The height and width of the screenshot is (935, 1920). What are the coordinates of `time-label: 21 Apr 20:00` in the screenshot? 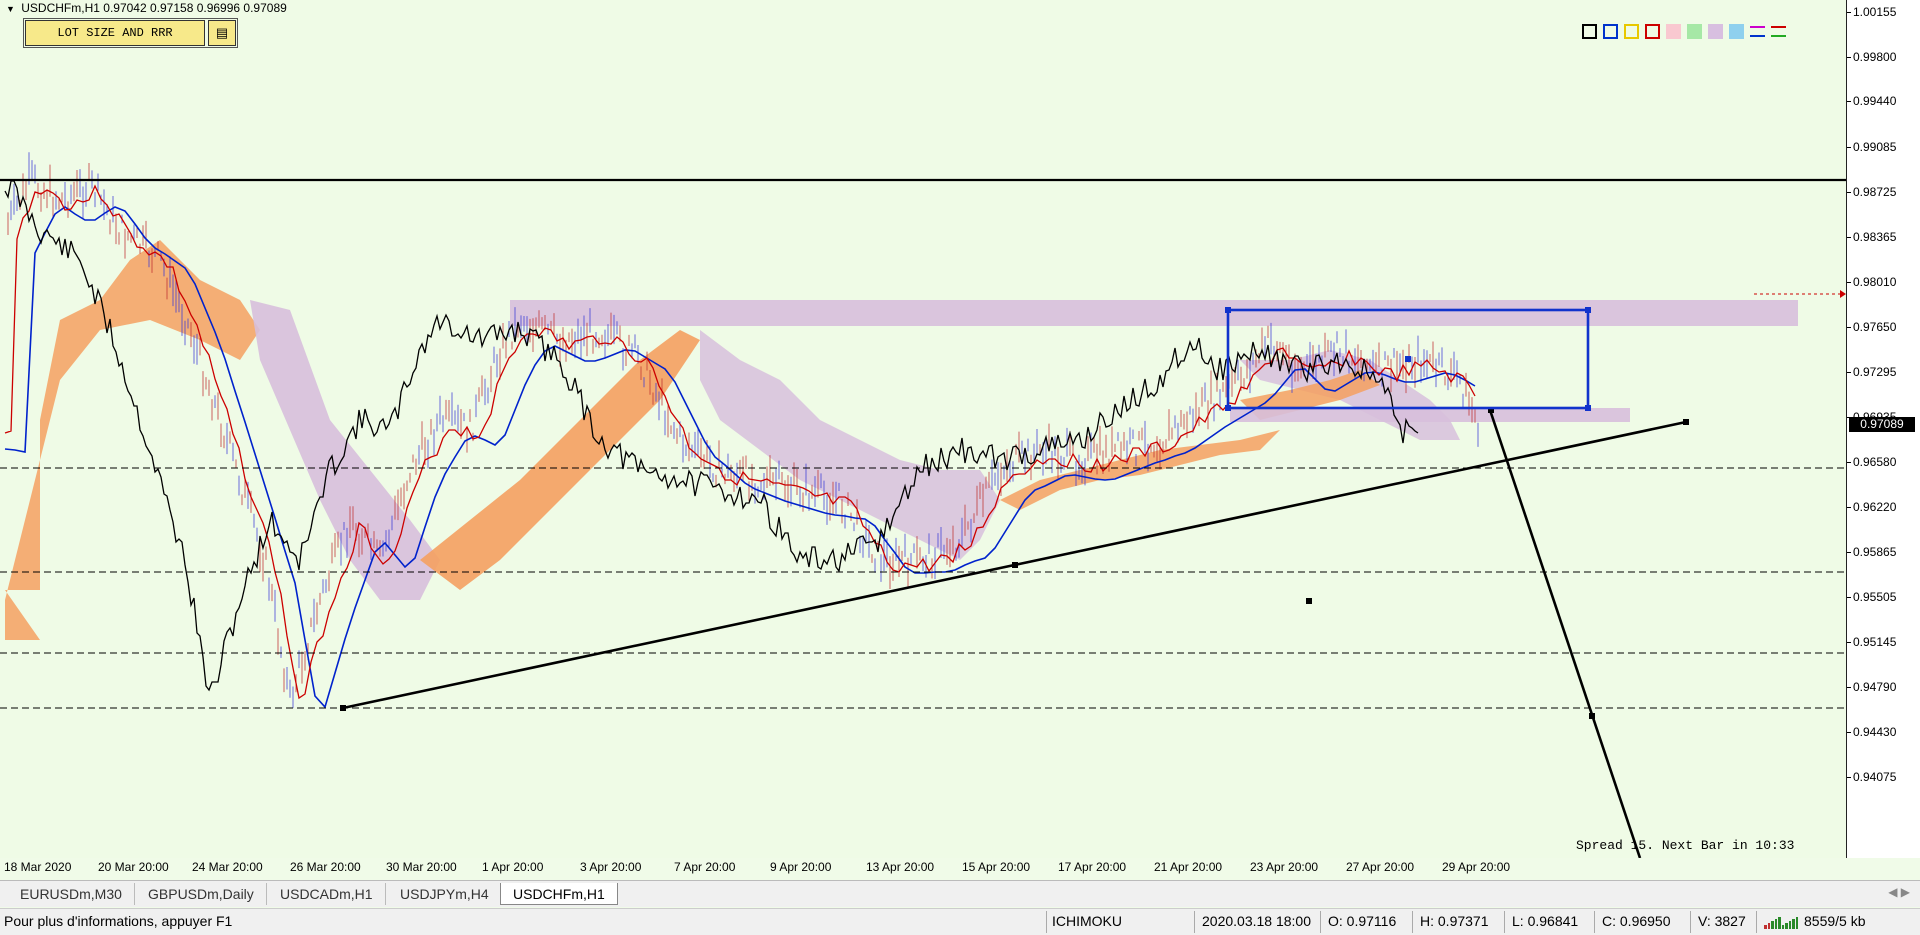 It's located at (1188, 867).